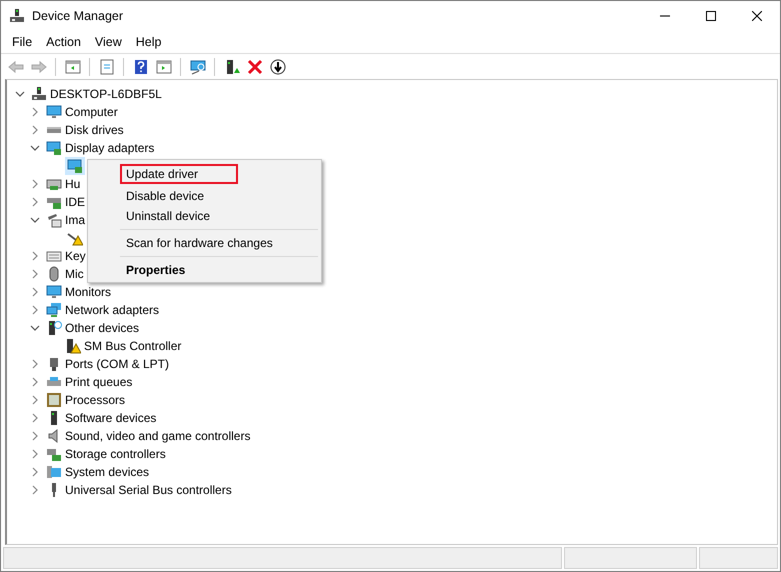  Describe the element at coordinates (78, 16) in the screenshot. I see `window-title: Device Manager` at that location.